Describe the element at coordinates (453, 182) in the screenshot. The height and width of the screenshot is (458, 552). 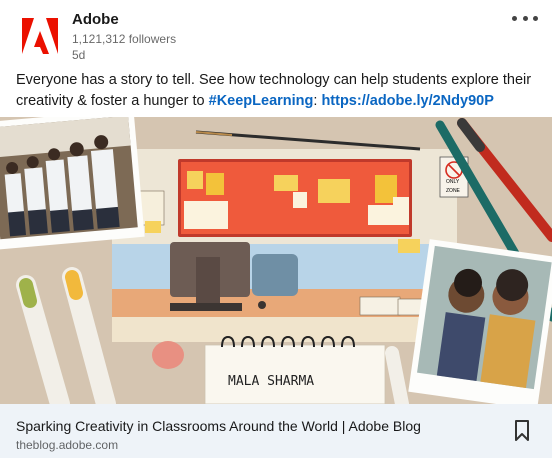
I see `sign-text: ONLY` at that location.